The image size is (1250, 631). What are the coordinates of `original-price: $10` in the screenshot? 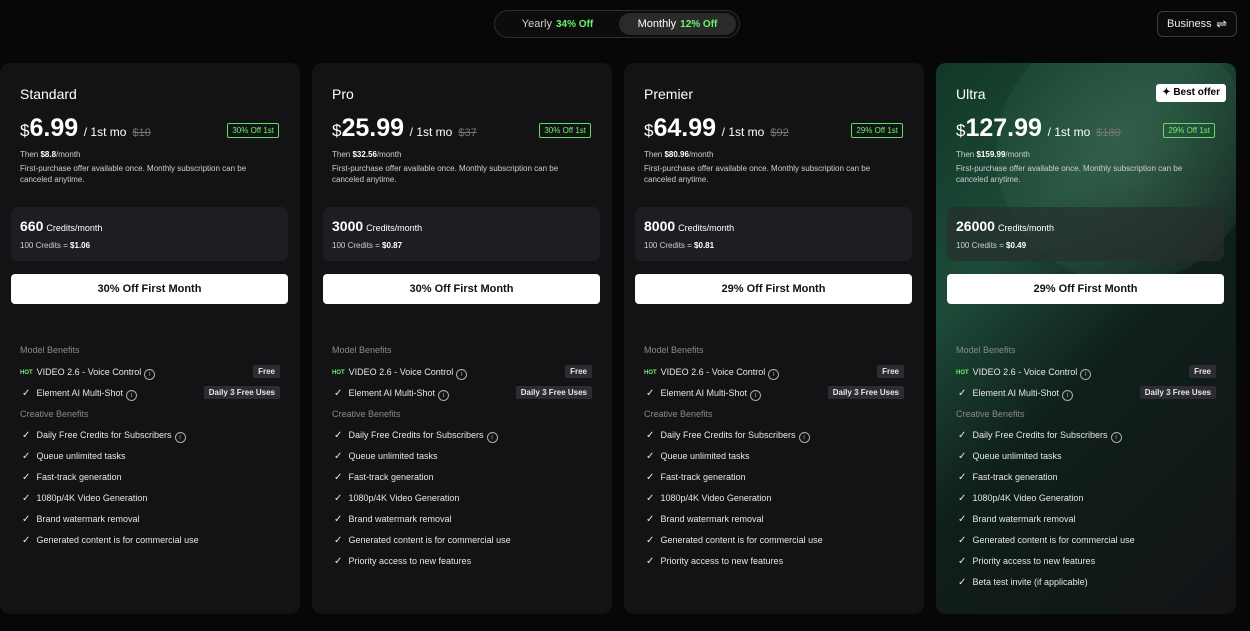 It's located at (141, 133).